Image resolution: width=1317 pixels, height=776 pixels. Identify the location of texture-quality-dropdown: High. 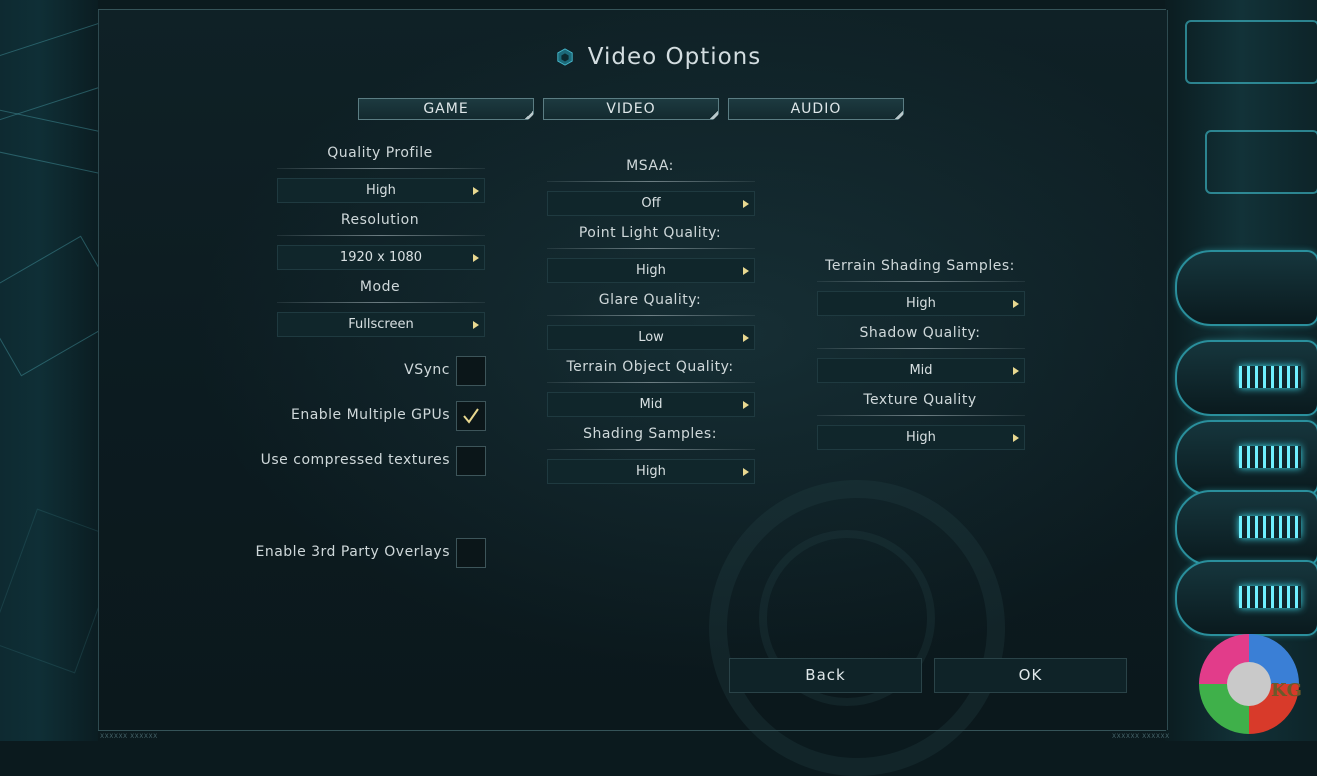
(921, 437).